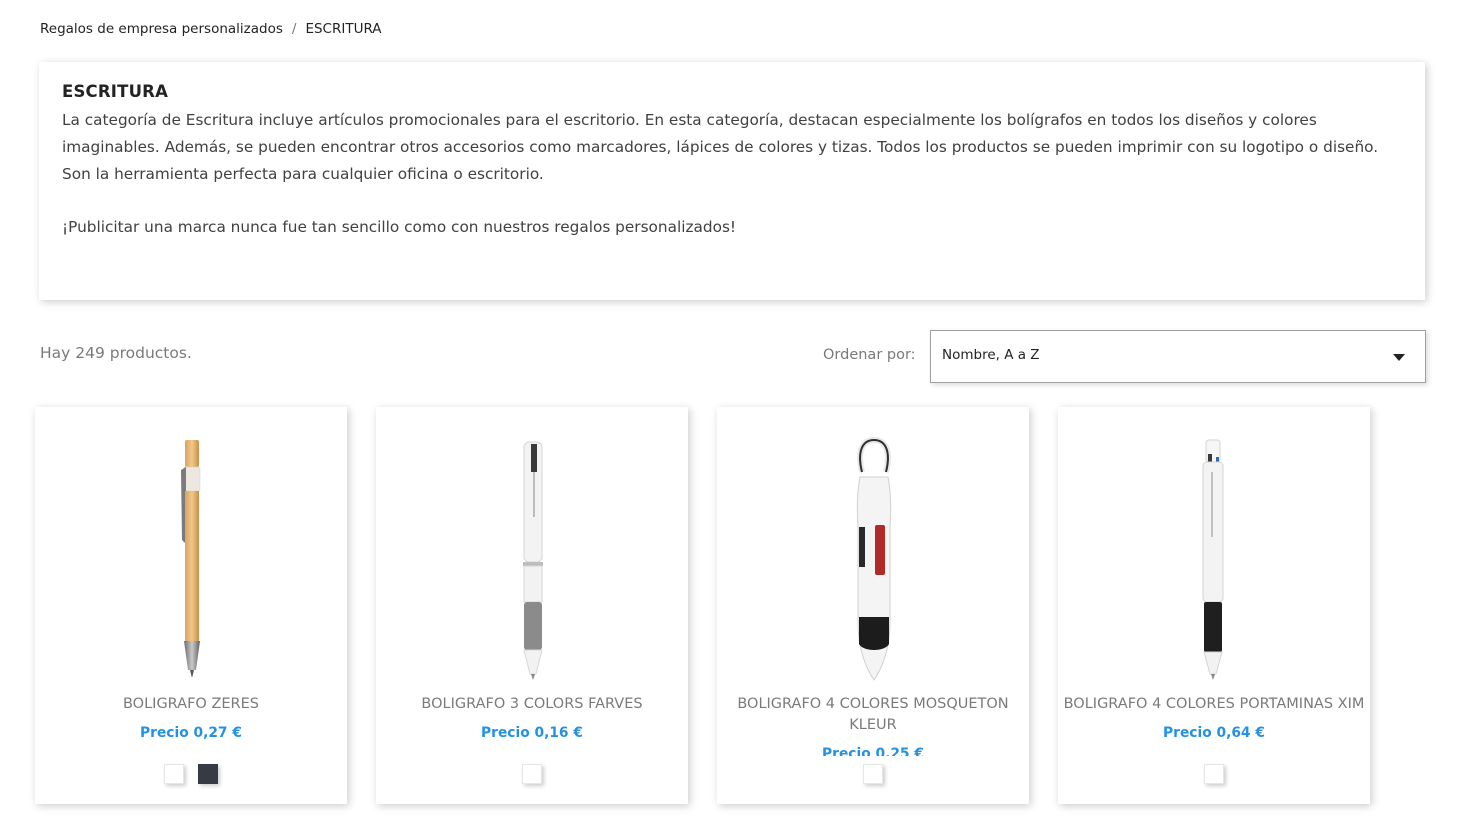 This screenshot has height=827, width=1457. Describe the element at coordinates (191, 704) in the screenshot. I see `product-name: BOLIGRAFO ZERES` at that location.